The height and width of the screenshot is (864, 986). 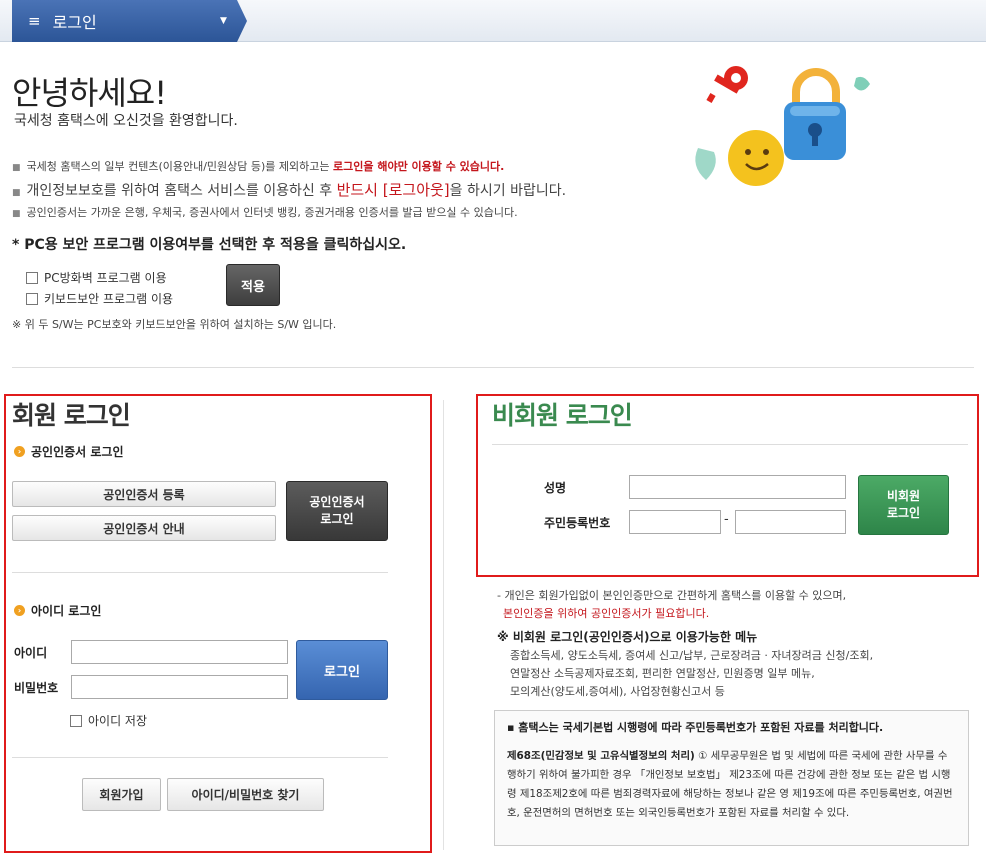 What do you see at coordinates (606, 613) in the screenshot?
I see `nonmember-info-2: 본인인증을 위하여 공인인증서가 필요합니다.` at bounding box center [606, 613].